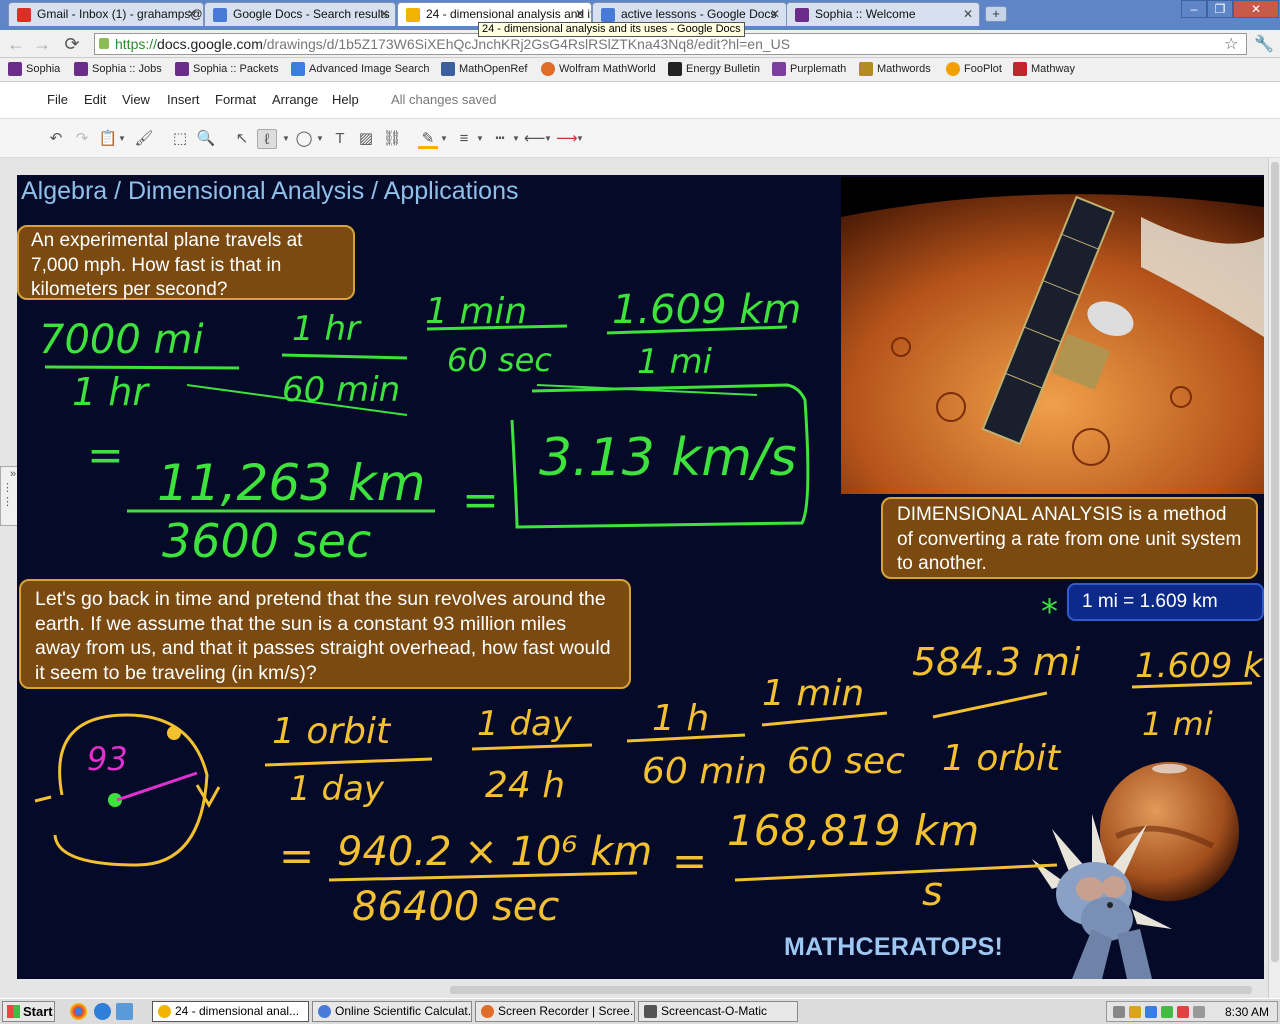 The width and height of the screenshot is (1280, 1024). Describe the element at coordinates (210, 44) in the screenshot. I see `url-host: docs.google.com` at that location.